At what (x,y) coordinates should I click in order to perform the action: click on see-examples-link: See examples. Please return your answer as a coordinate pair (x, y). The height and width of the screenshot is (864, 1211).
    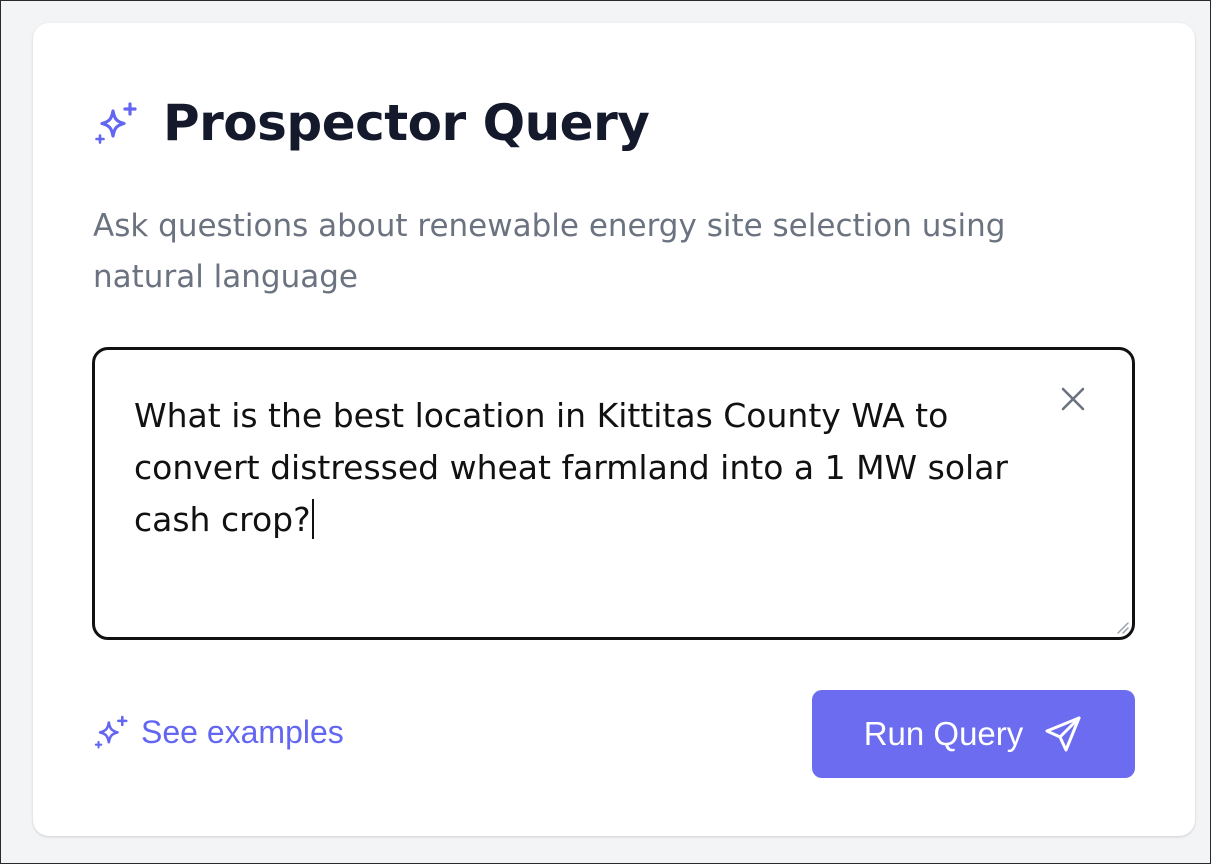
    Looking at the image, I should click on (218, 732).